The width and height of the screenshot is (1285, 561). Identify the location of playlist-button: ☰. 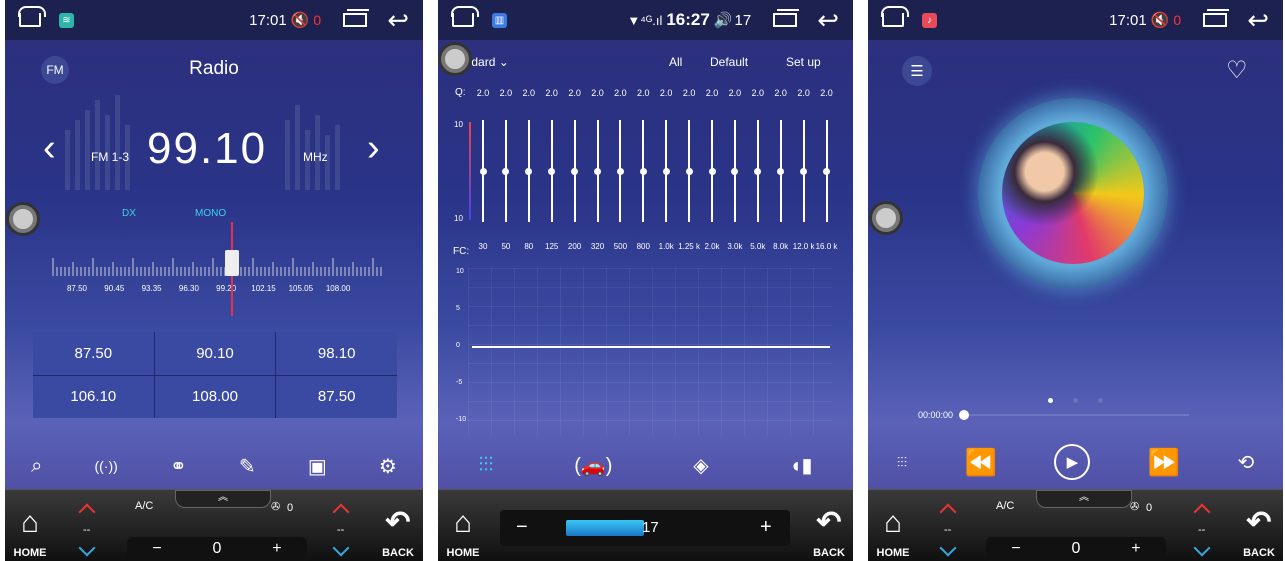
(917, 71).